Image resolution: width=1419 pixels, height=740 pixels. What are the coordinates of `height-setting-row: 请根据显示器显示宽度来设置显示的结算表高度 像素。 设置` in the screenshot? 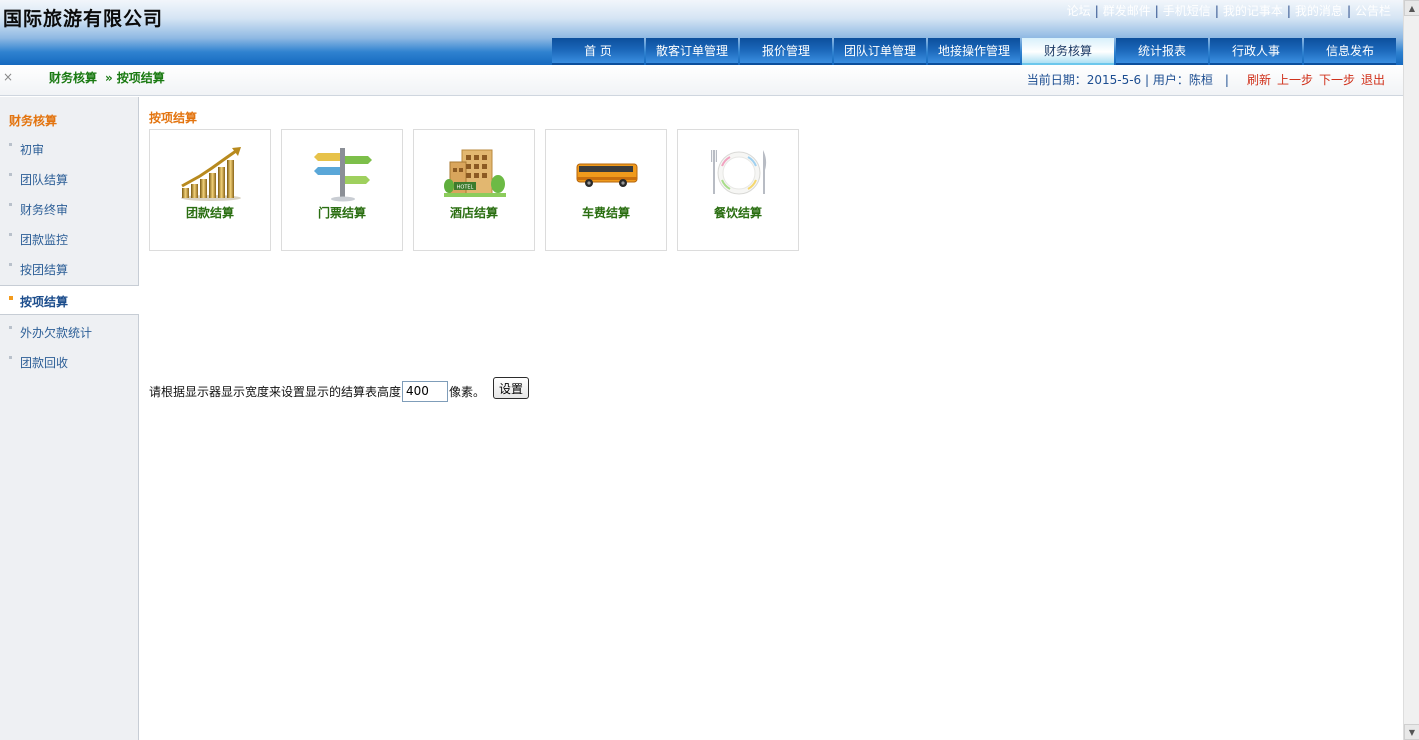 It's located at (339, 389).